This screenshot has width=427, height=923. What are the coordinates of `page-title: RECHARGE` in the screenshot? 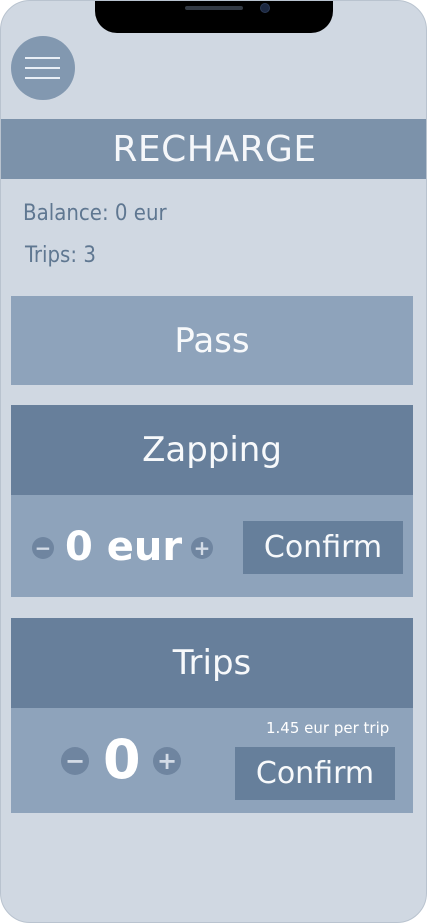 It's located at (214, 149).